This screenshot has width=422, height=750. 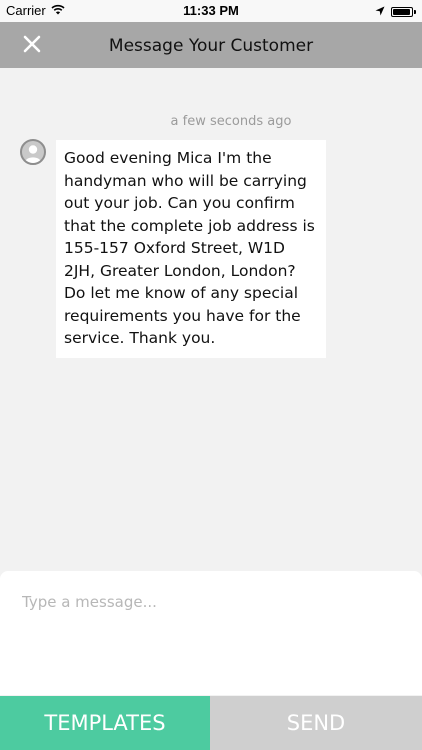 What do you see at coordinates (316, 723) in the screenshot?
I see `send-button: SEND` at bounding box center [316, 723].